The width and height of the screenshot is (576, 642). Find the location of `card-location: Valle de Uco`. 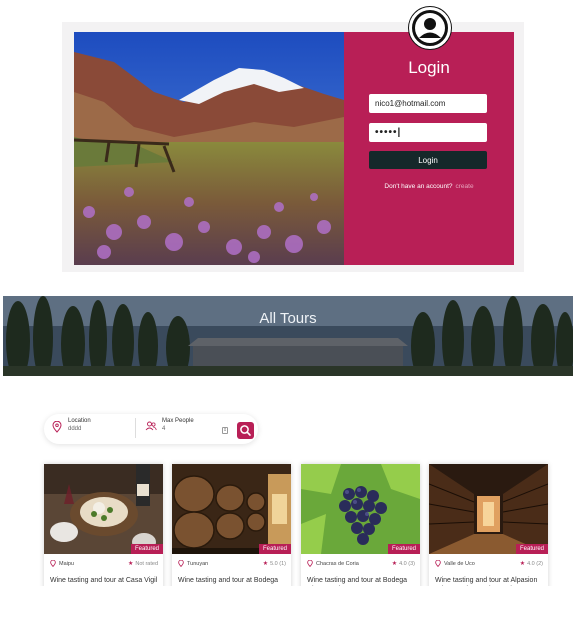

card-location: Valle de Uco is located at coordinates (455, 563).